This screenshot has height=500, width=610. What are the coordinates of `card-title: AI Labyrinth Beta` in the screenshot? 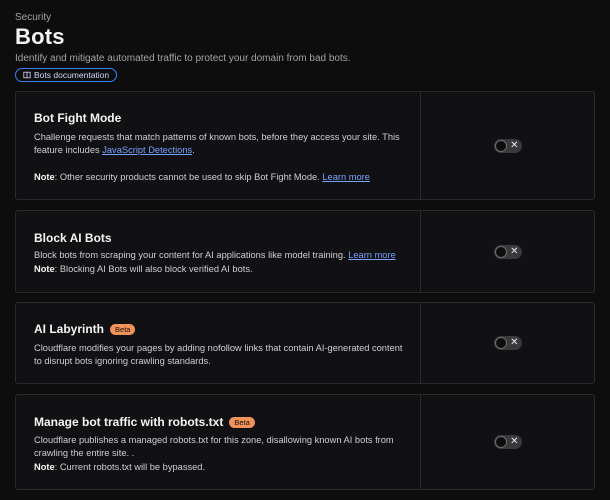 It's located at (85, 329).